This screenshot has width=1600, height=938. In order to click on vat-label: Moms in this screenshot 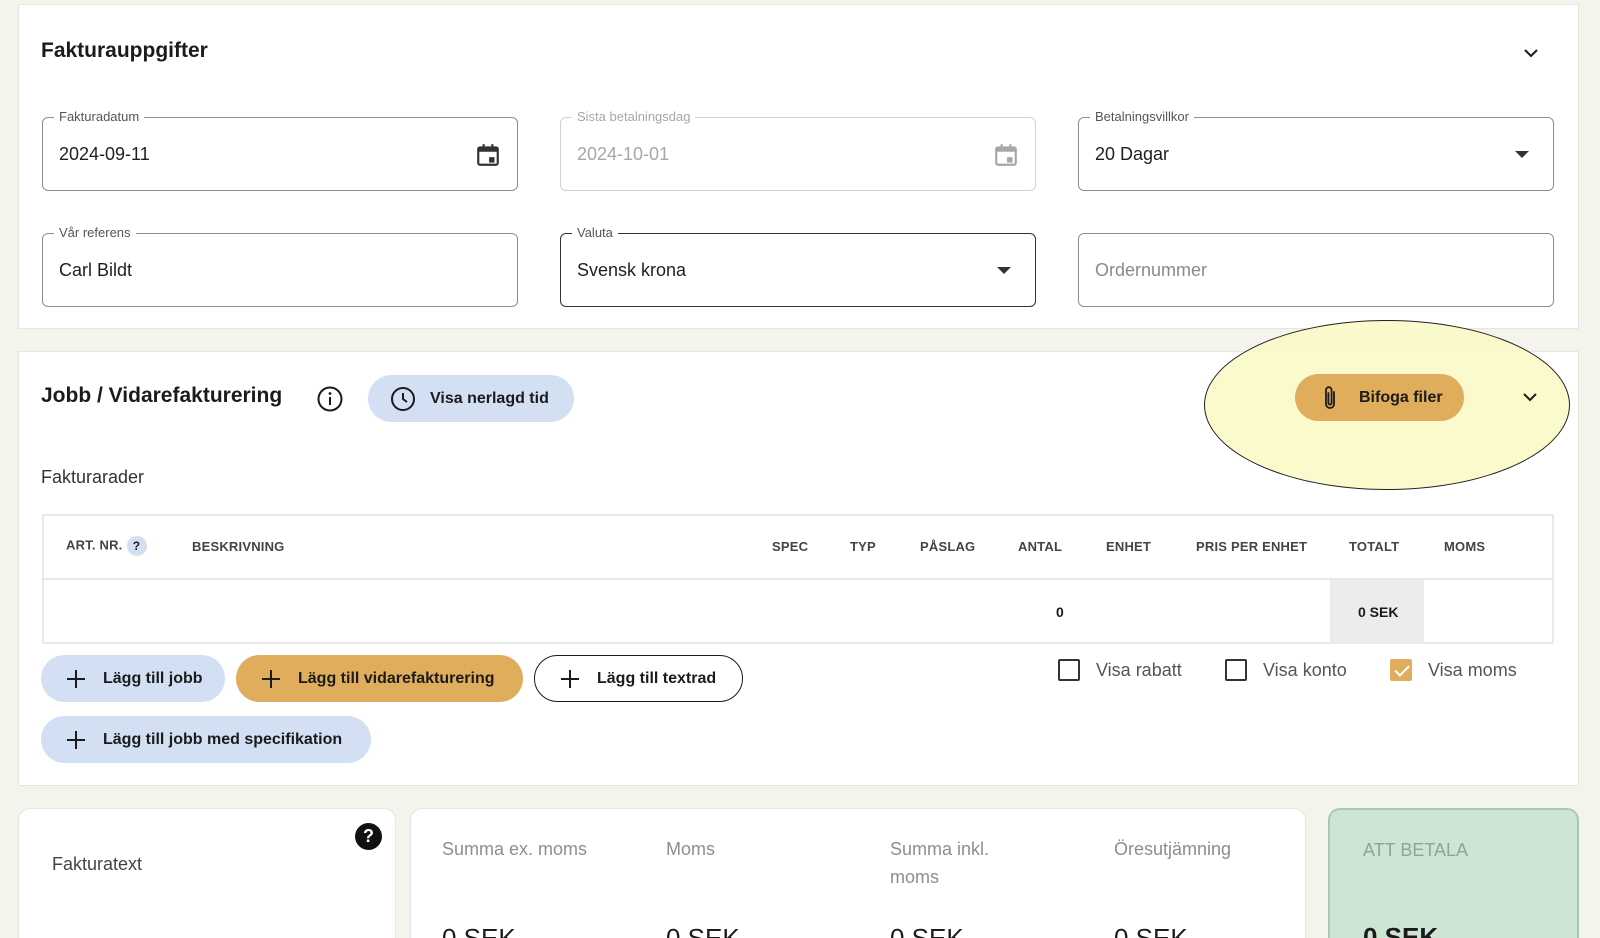, I will do `click(690, 849)`.